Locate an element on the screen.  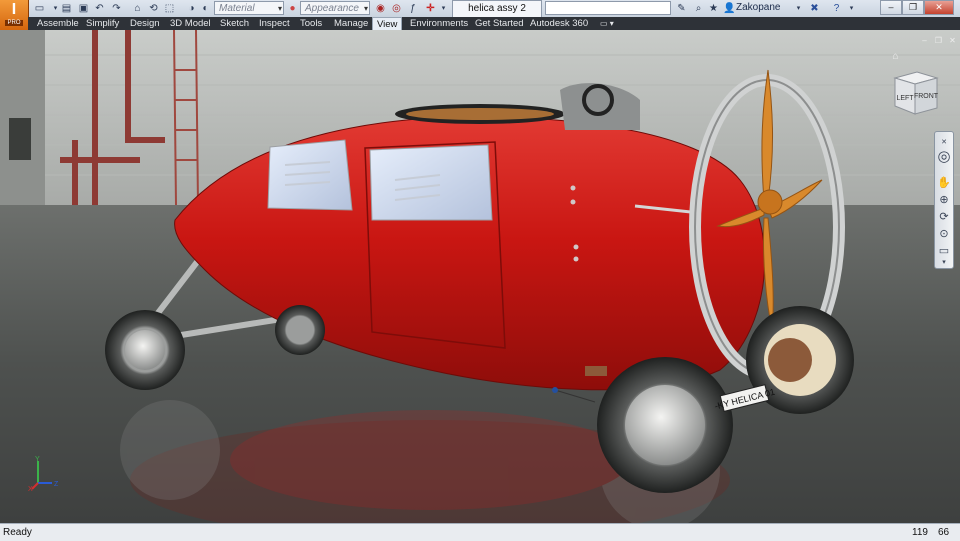
edition-badge: PRO is located at coordinates (14, 23).